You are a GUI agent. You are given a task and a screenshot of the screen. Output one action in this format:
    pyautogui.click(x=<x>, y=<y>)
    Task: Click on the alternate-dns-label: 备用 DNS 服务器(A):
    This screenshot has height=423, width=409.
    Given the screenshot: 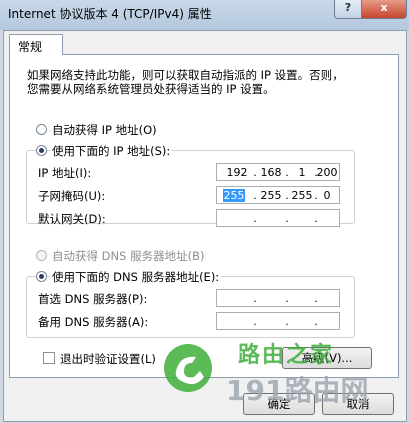 What is the action you would take?
    pyautogui.click(x=93, y=322)
    